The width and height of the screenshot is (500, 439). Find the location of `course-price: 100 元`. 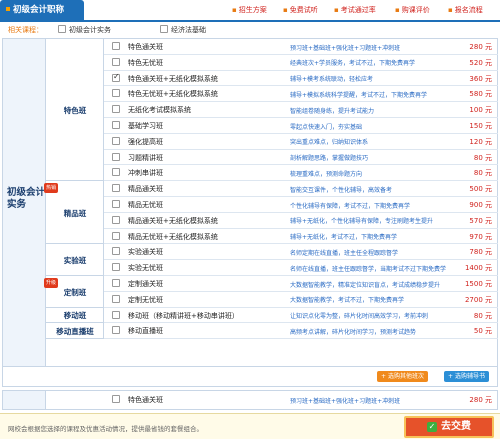

course-price: 100 元 is located at coordinates (480, 110).